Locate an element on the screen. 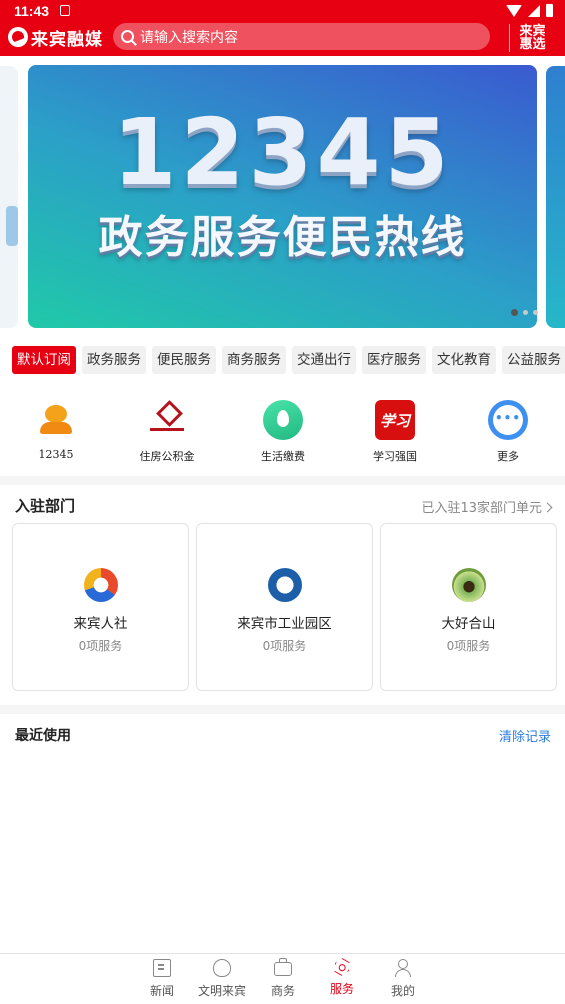 The height and width of the screenshot is (1004, 565). xuexi-icon is located at coordinates (395, 420).